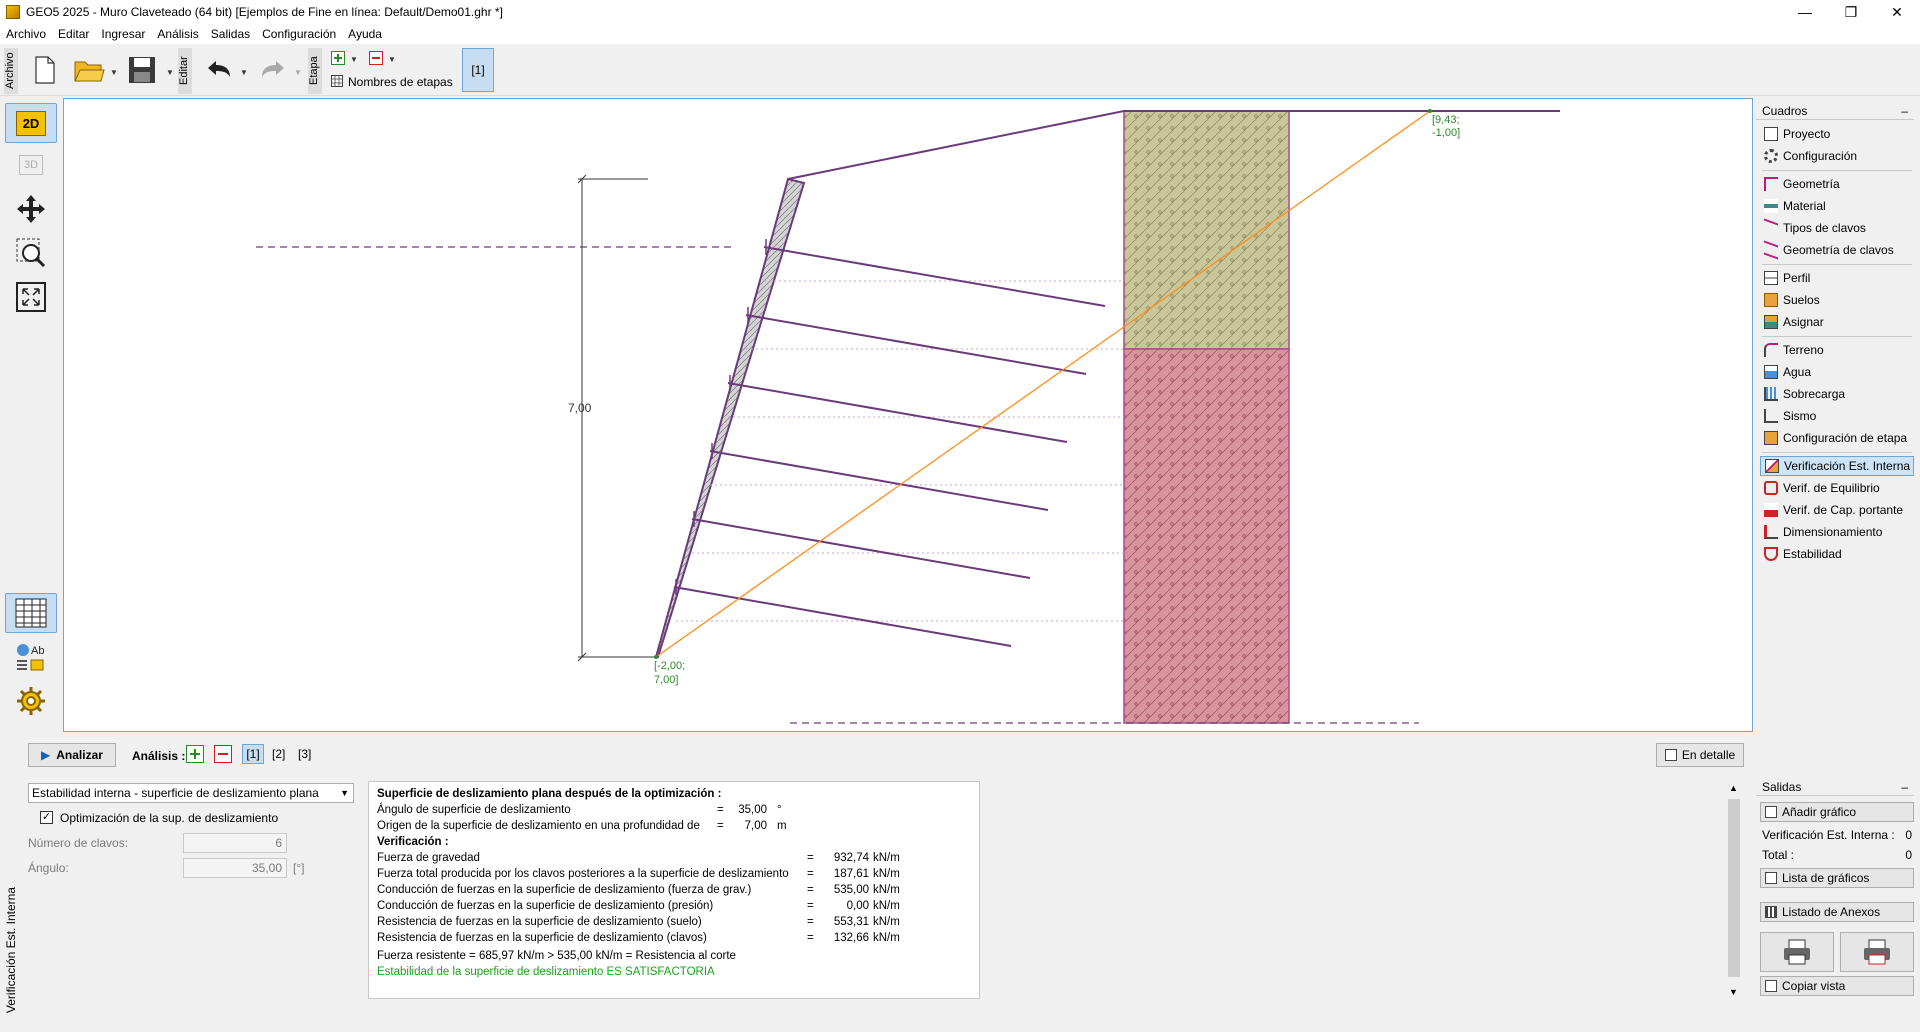 This screenshot has height=1032, width=1920. Describe the element at coordinates (1837, 156) in the screenshot. I see `frame-configuracion: Configuración` at that location.